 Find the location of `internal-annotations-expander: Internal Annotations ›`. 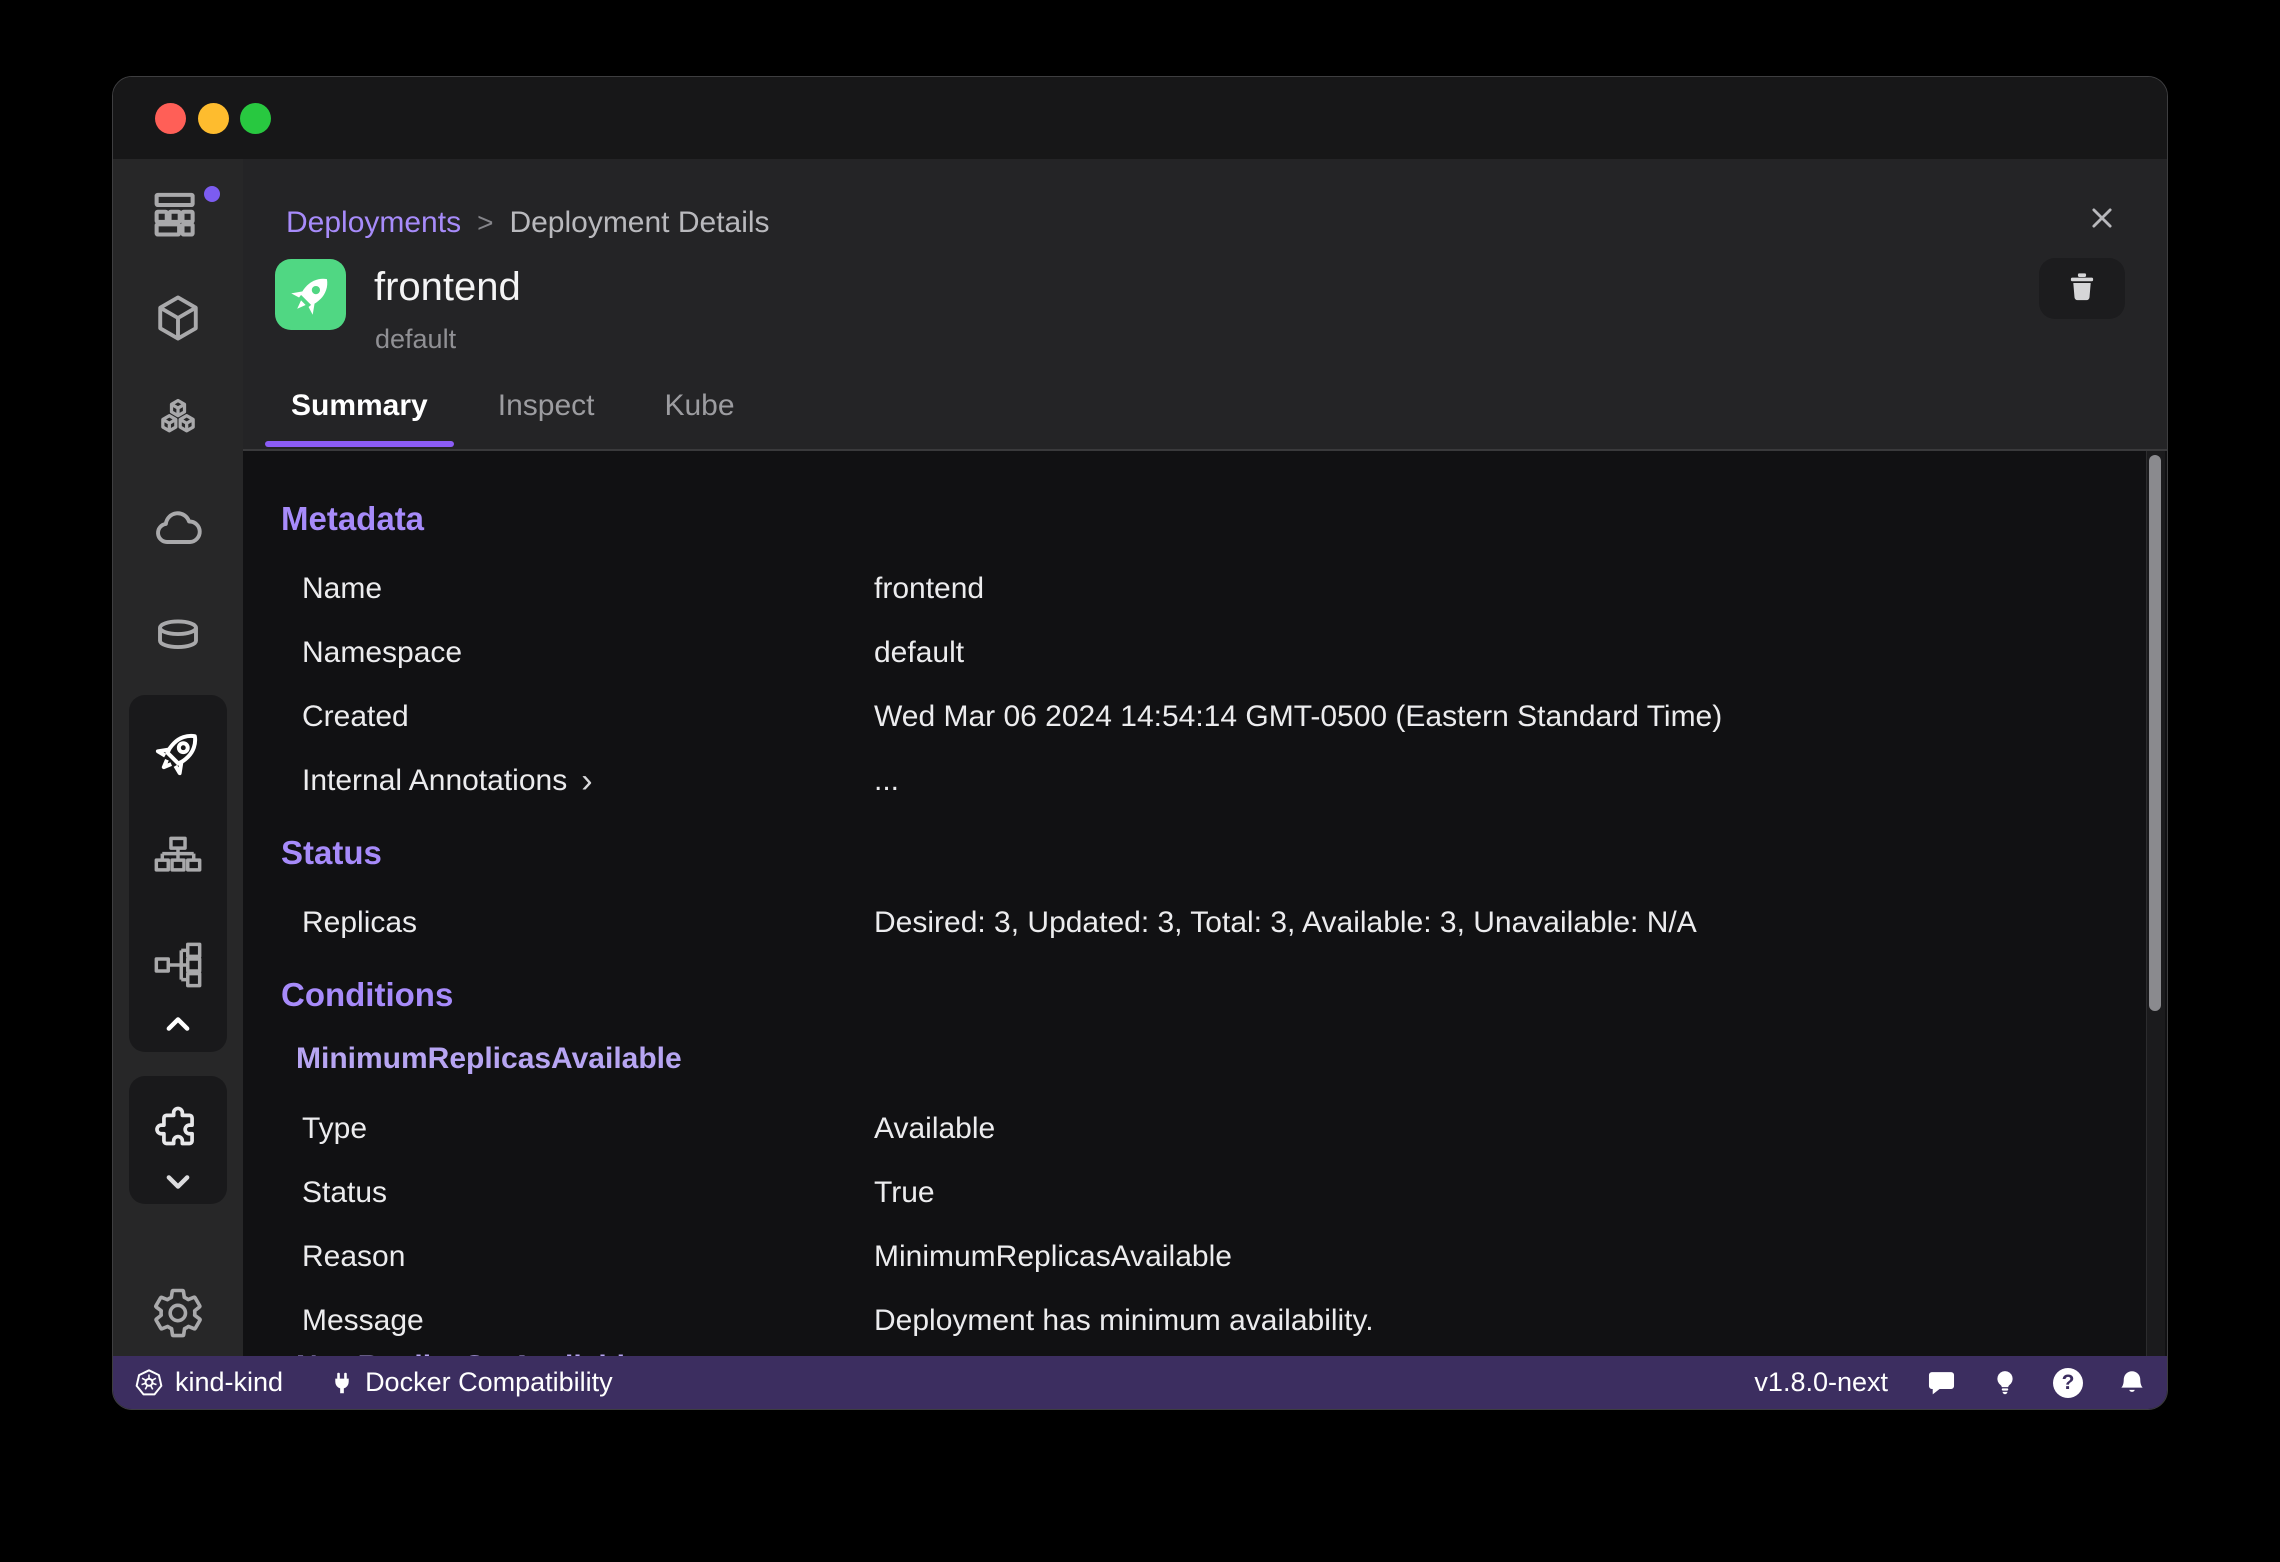

internal-annotations-expander: Internal Annotations › is located at coordinates (588, 781).